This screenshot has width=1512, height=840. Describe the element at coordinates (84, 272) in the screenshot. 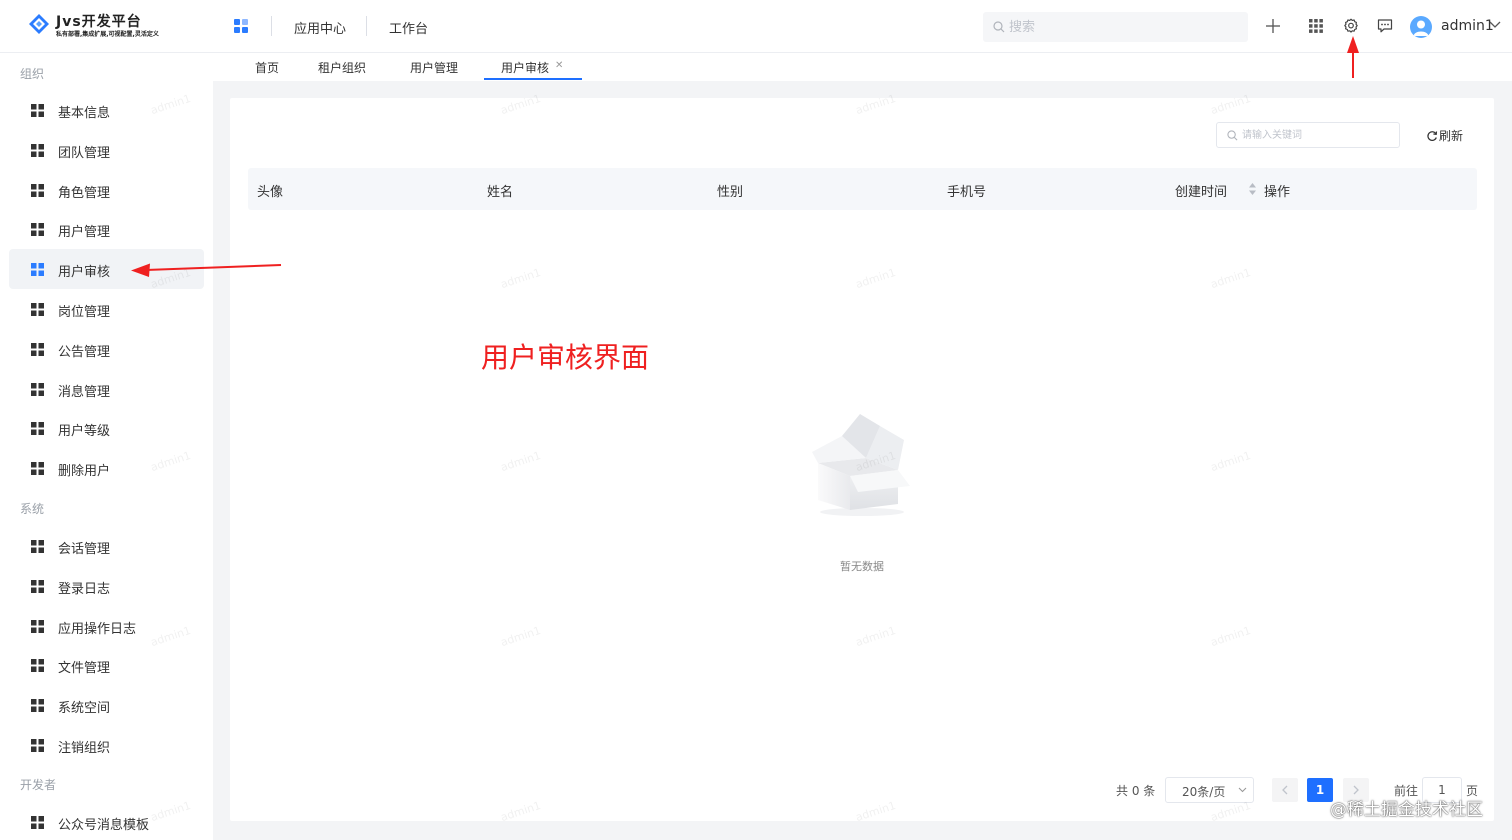

I see `sidebar-item-label: 用户审核` at that location.